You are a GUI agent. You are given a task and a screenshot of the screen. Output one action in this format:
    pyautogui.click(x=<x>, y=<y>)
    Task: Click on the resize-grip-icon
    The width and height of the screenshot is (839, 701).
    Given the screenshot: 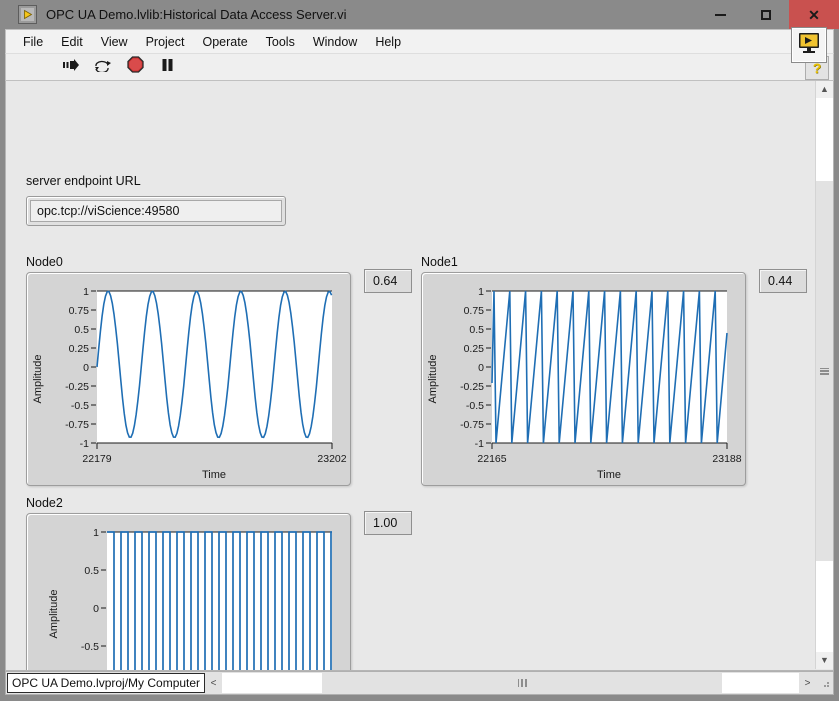 What is the action you would take?
    pyautogui.click(x=826, y=684)
    